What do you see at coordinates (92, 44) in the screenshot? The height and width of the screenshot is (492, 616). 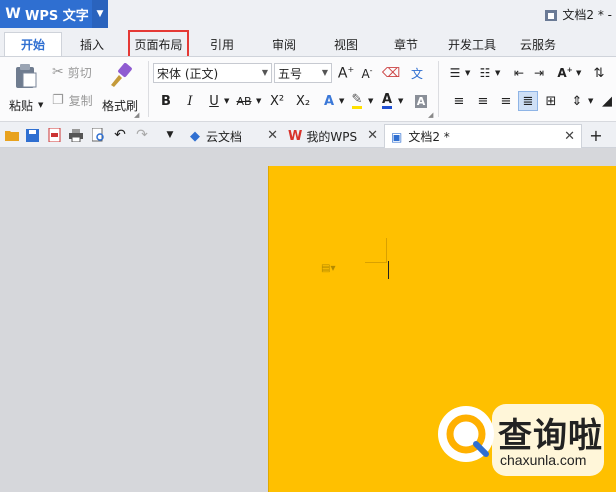 I see `tab-insert: 插入` at bounding box center [92, 44].